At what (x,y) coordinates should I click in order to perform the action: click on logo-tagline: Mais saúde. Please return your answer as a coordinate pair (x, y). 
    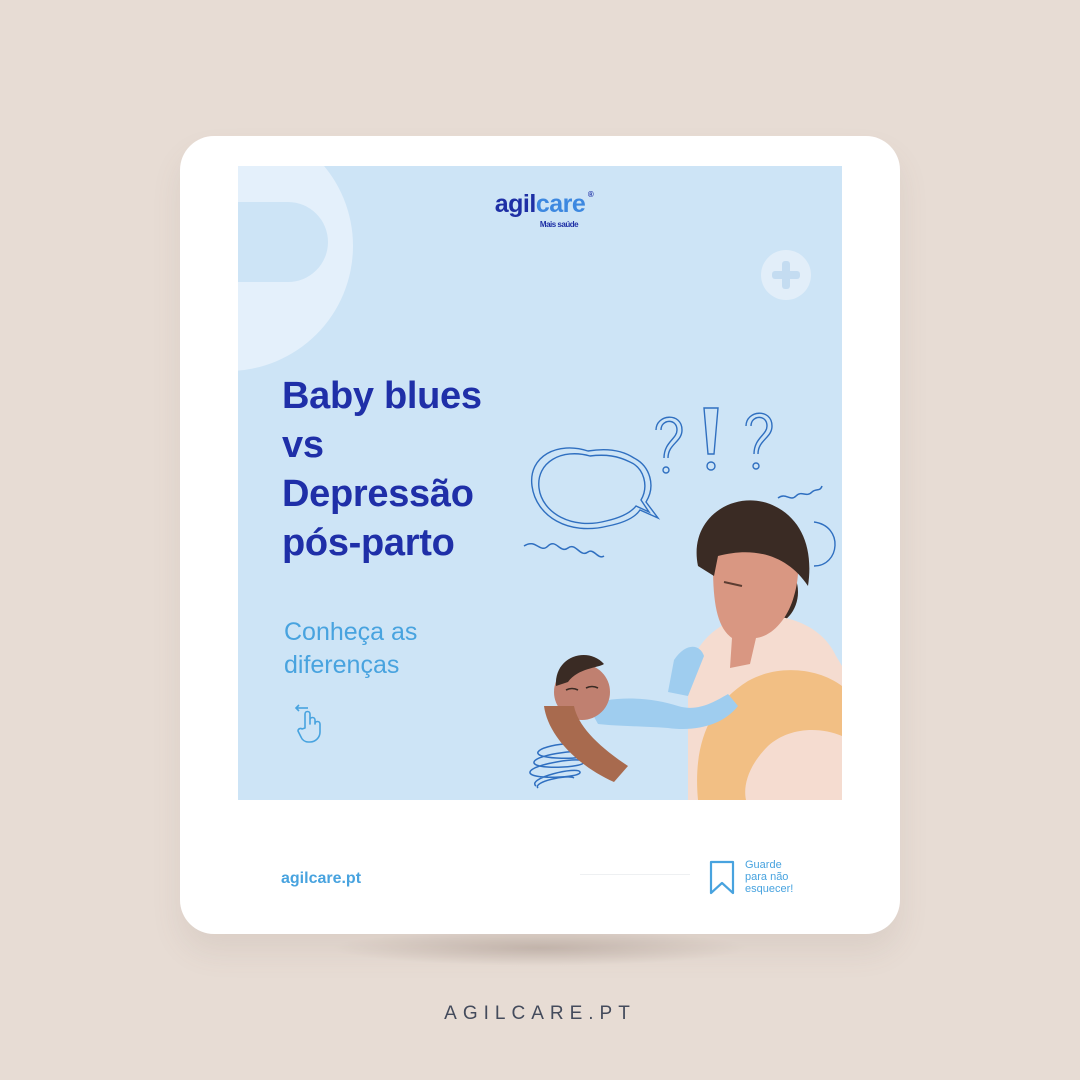
    Looking at the image, I should click on (559, 224).